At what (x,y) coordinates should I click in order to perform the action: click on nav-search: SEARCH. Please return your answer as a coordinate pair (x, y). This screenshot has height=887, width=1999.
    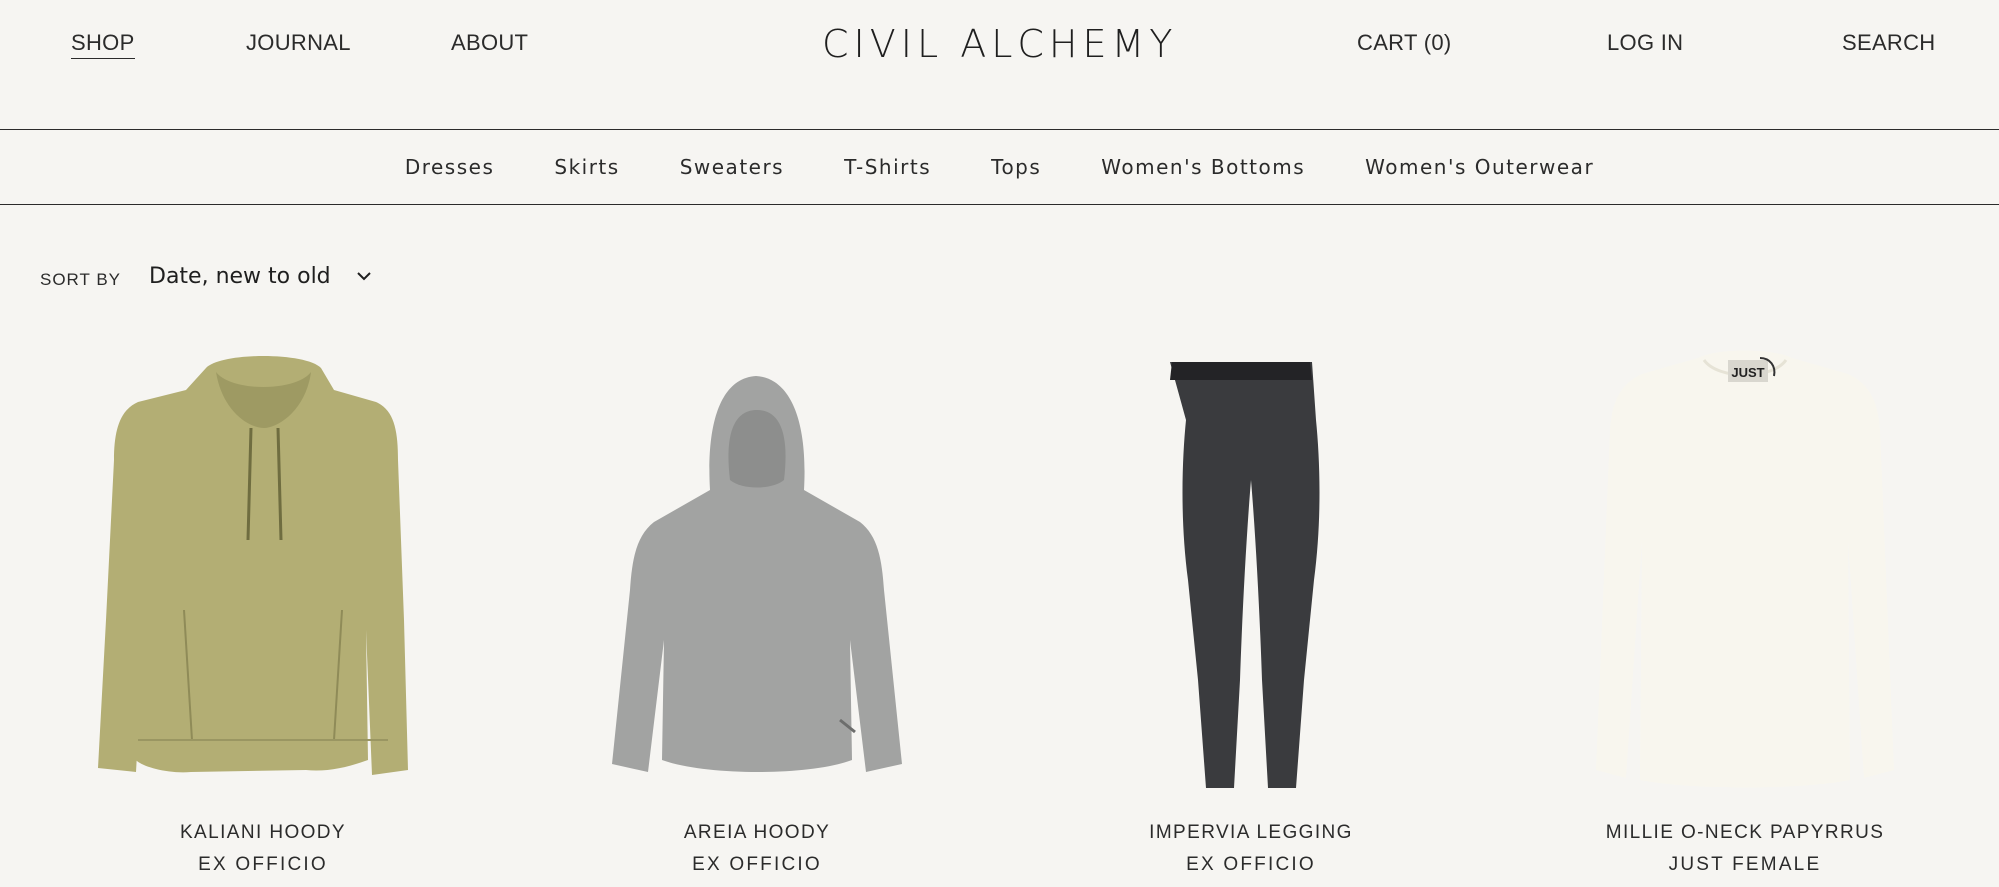
    Looking at the image, I should click on (1889, 43).